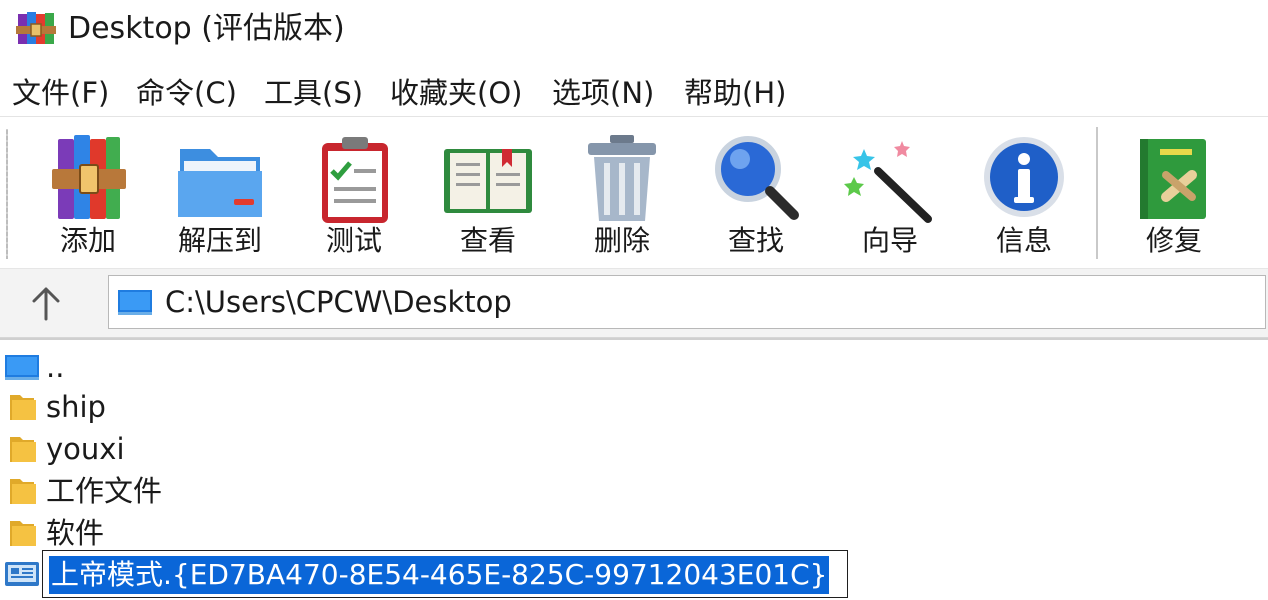 This screenshot has height=600, width=1268. I want to click on delete-button: 删除, so click(622, 195).